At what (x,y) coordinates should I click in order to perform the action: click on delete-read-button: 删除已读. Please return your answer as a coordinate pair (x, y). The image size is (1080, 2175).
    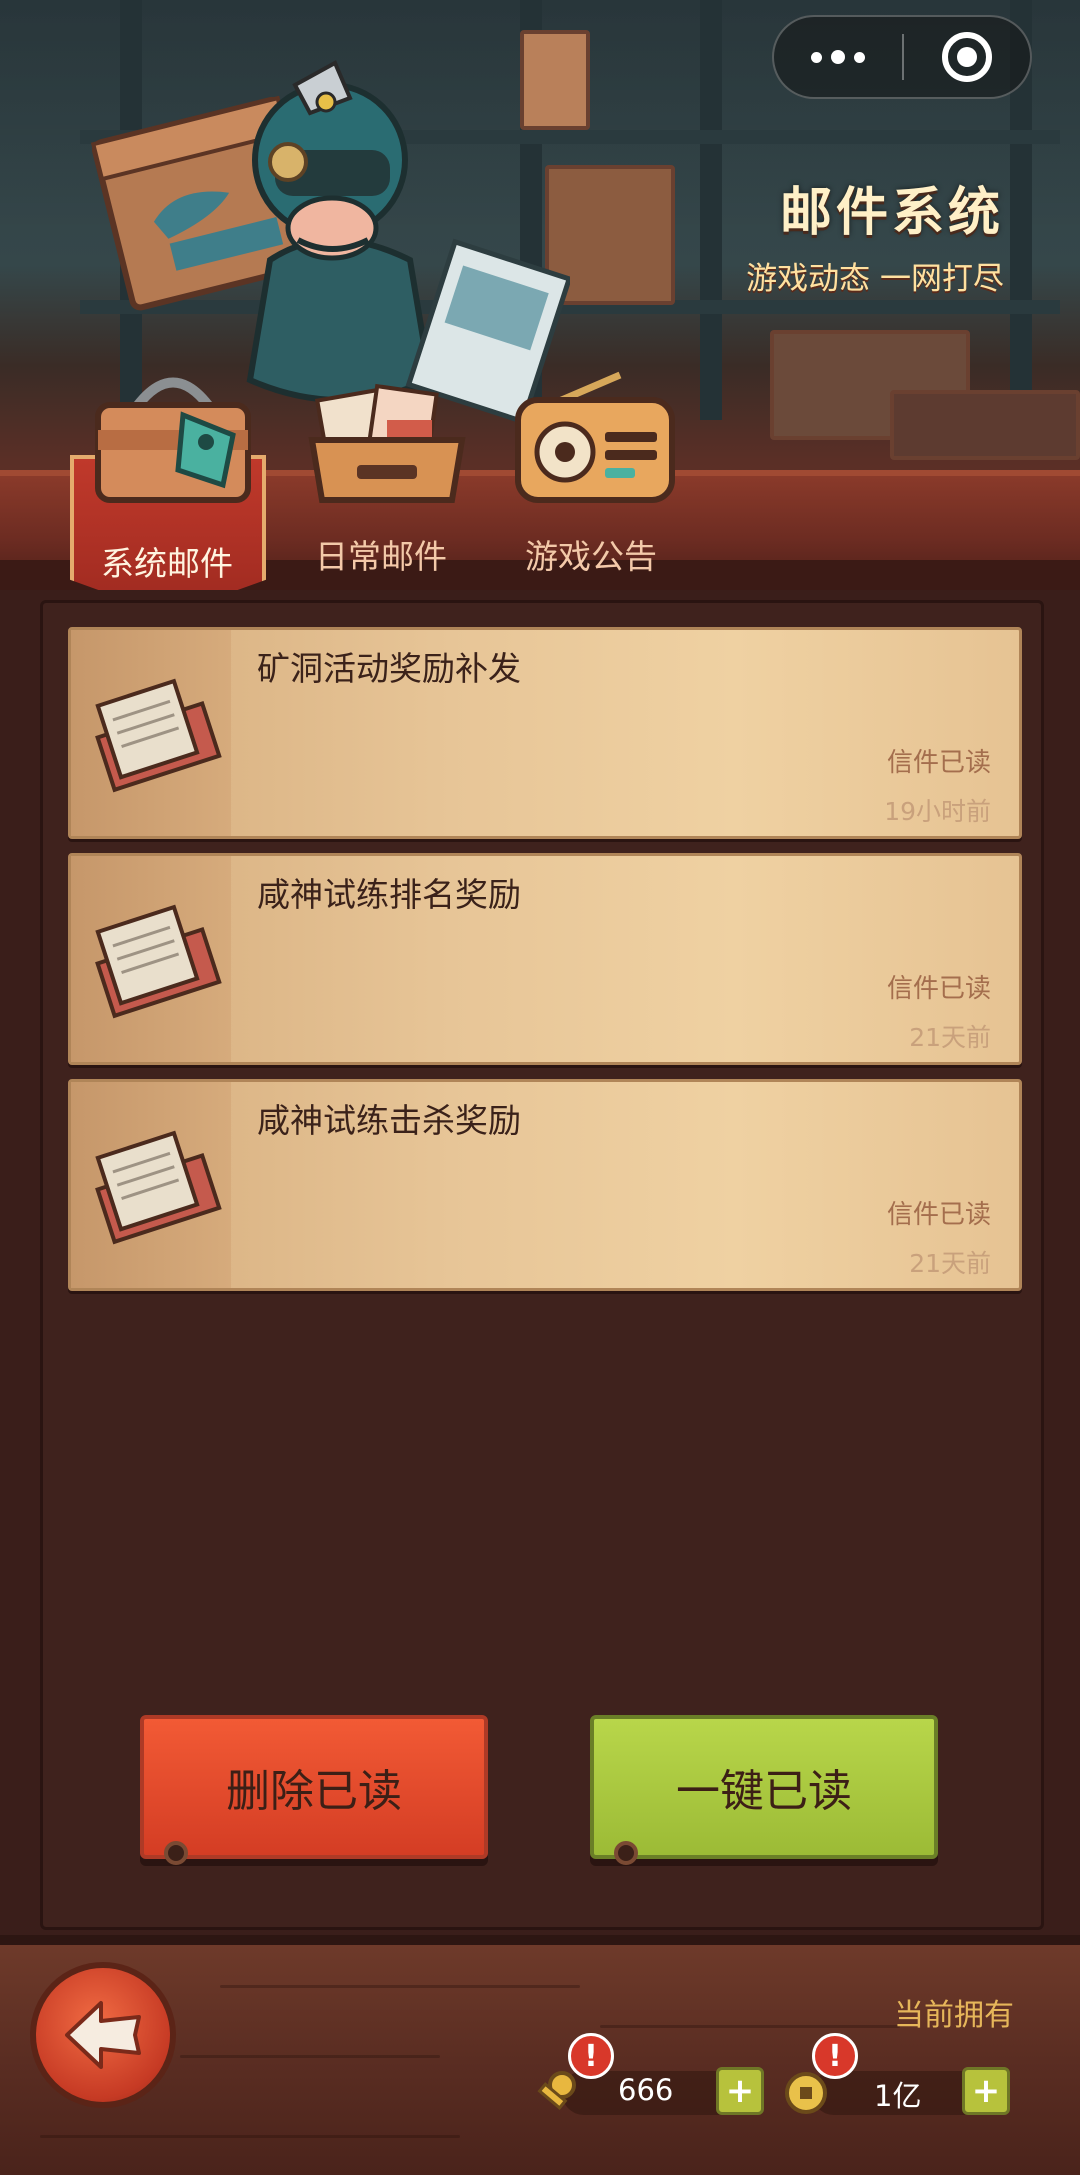
    Looking at the image, I should click on (314, 1790).